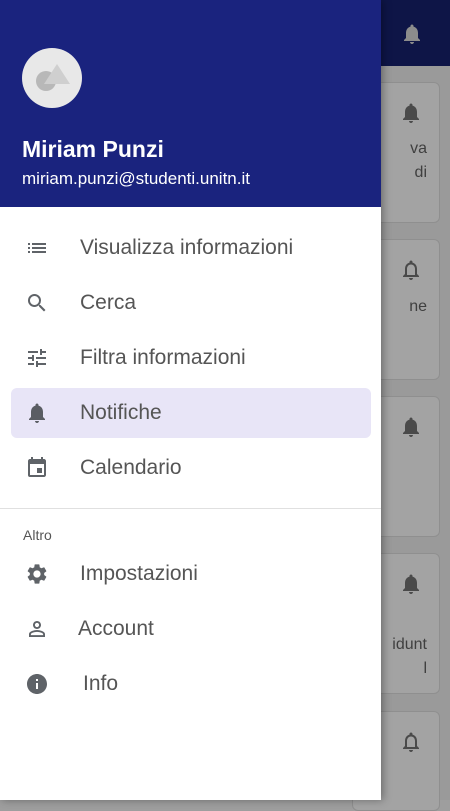  I want to click on menu-item-visualizza-informazioni: Visualizza informazioni, so click(191, 248).